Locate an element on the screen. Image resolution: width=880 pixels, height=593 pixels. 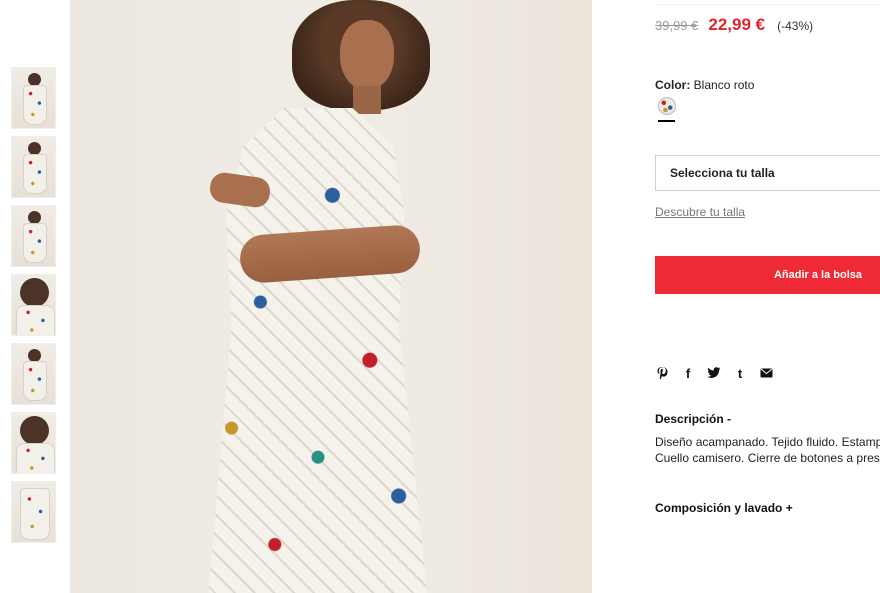
pinterest-icon is located at coordinates (662, 373).